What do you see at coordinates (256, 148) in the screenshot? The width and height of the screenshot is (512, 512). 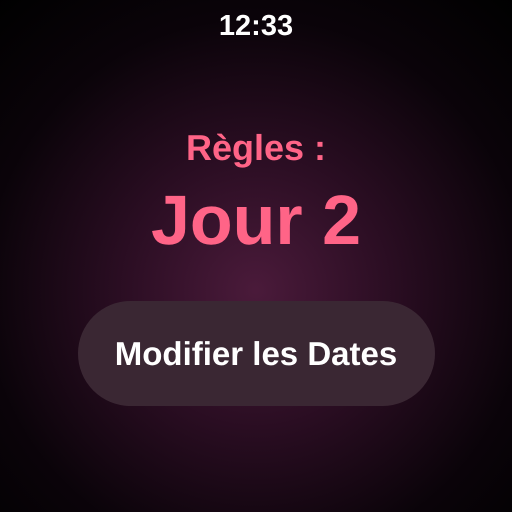 I see `period-label: Règles :` at bounding box center [256, 148].